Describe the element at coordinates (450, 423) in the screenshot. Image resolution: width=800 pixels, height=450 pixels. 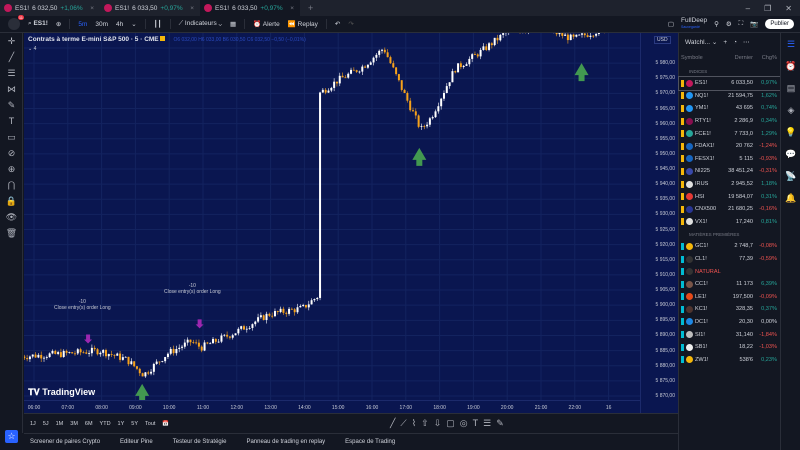
I see `rectangle-icon: ▢` at that location.